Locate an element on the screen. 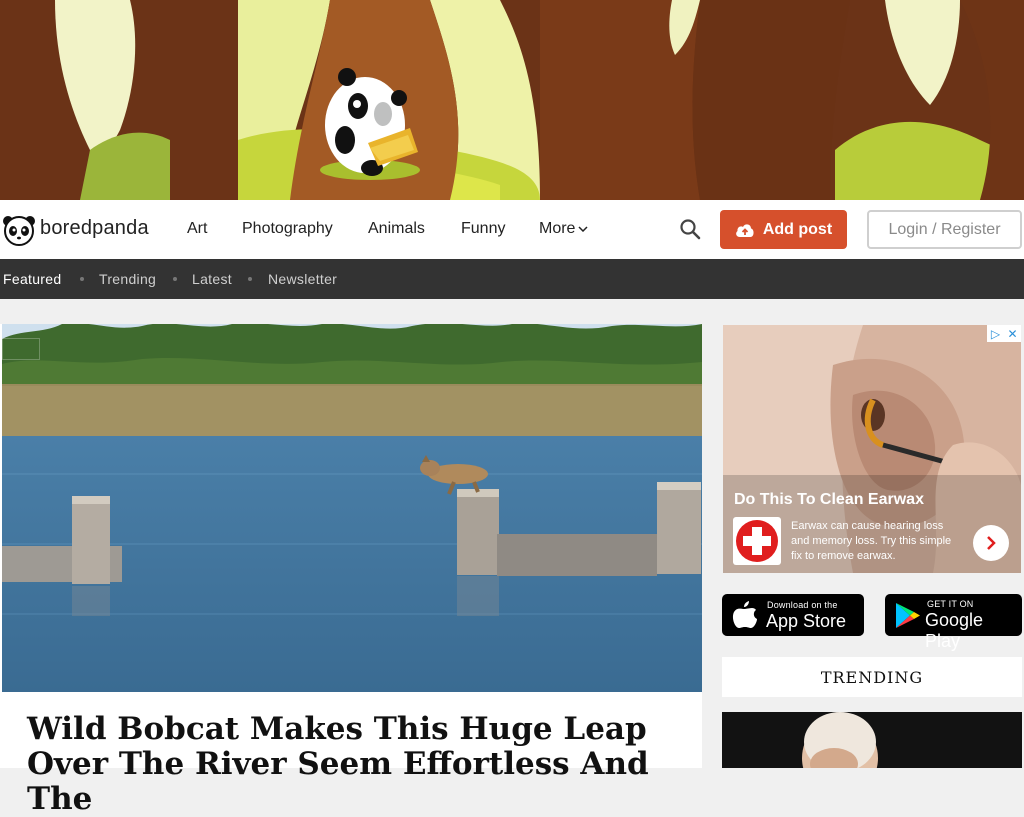 The image size is (1024, 817). nav-link-animals: Animals is located at coordinates (396, 229).